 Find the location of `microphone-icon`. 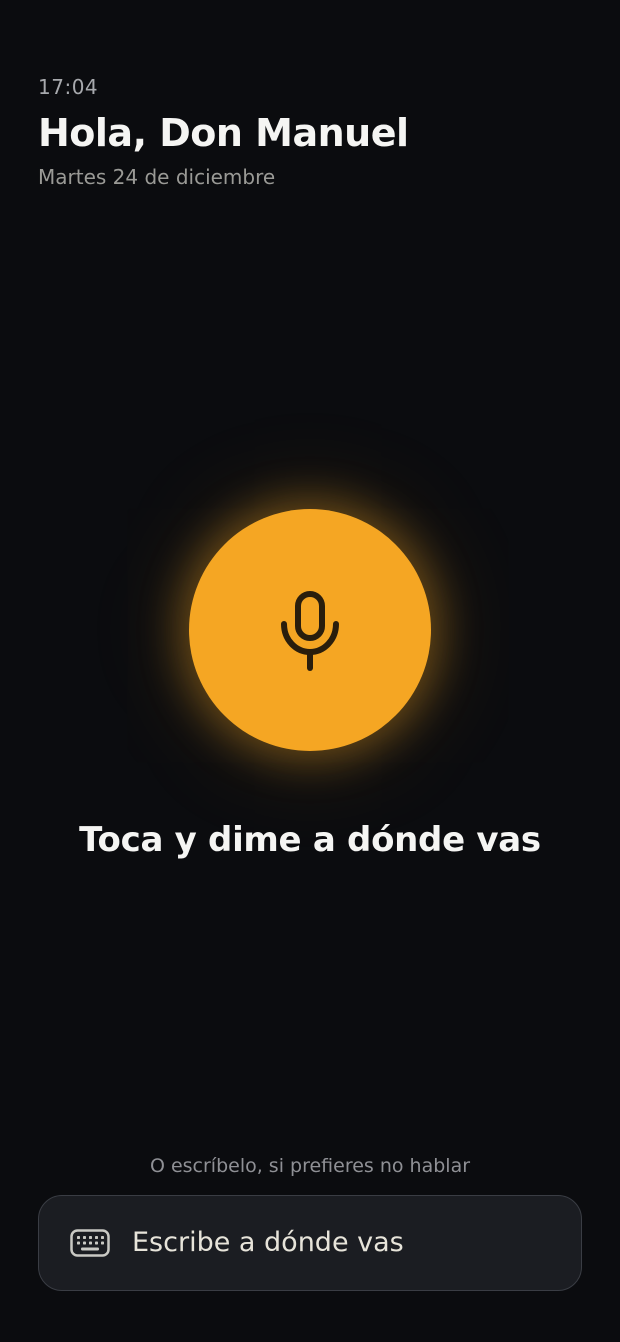

microphone-icon is located at coordinates (310, 631).